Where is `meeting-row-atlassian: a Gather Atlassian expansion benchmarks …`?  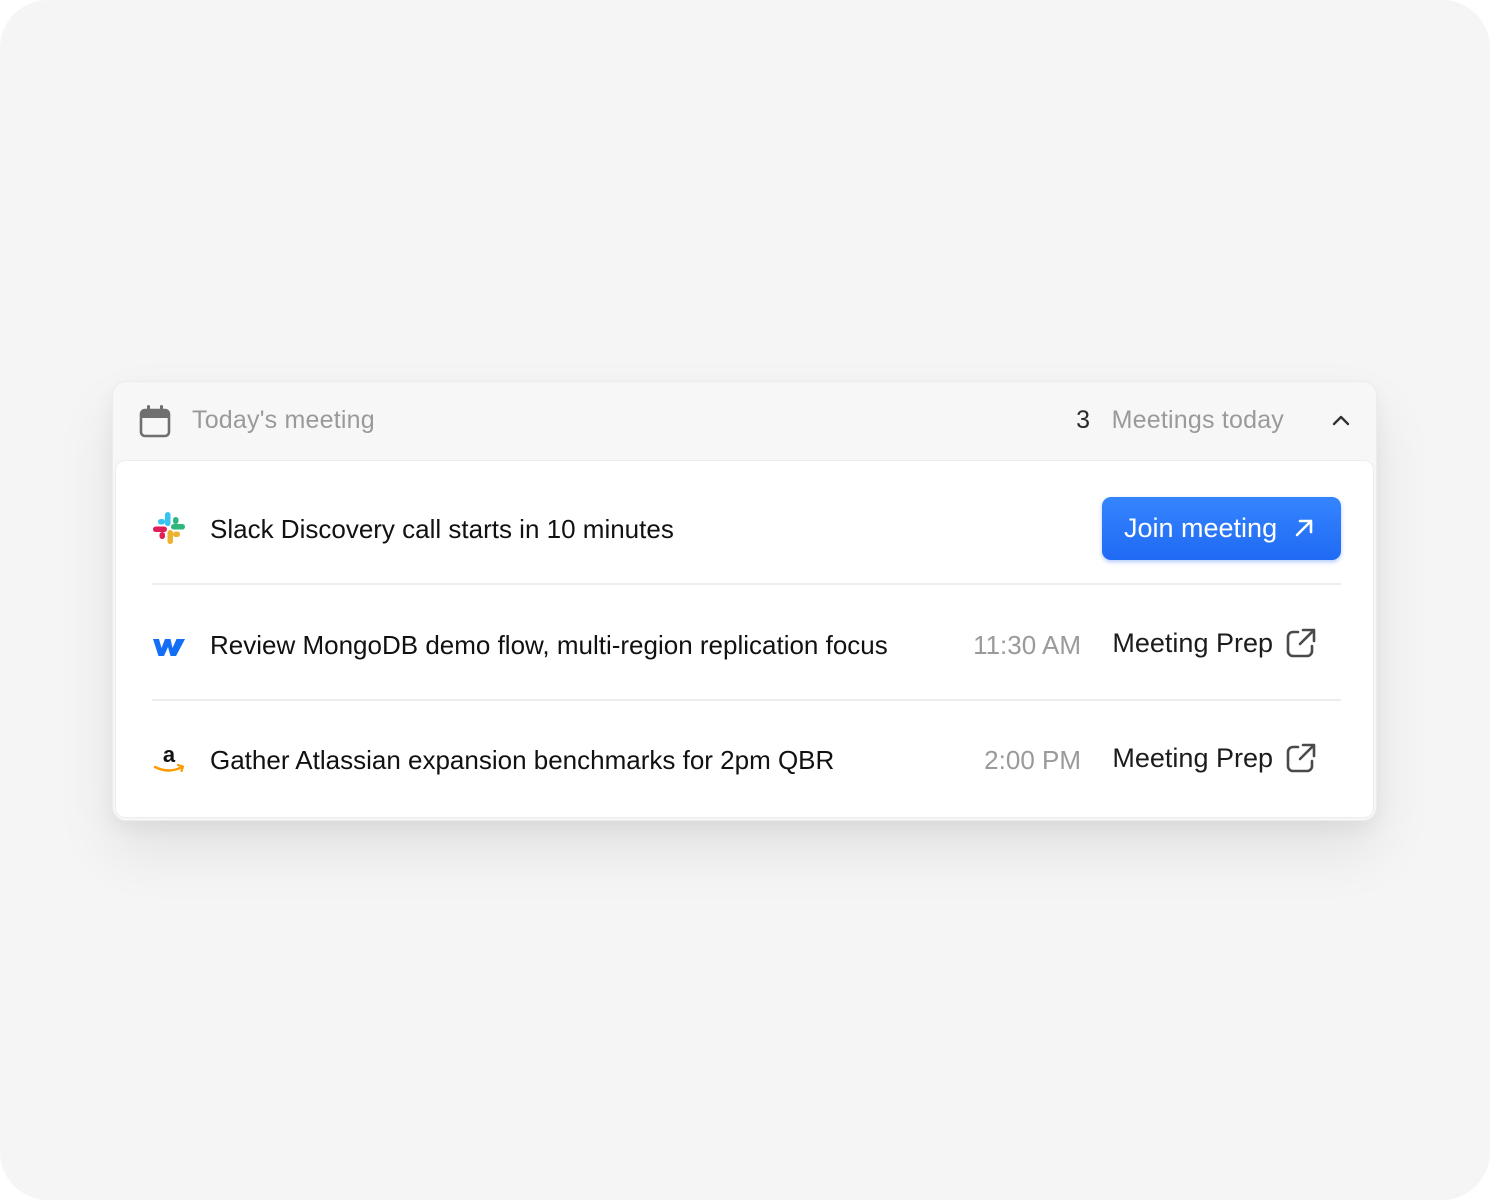 meeting-row-atlassian: a Gather Atlassian expansion benchmarks … is located at coordinates (746, 759).